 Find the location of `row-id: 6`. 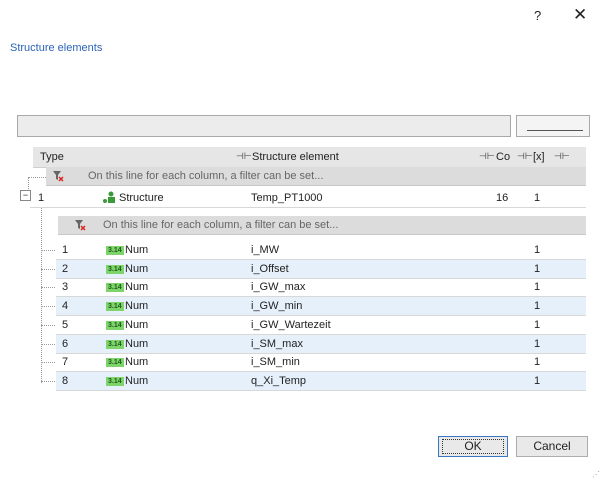

row-id: 6 is located at coordinates (65, 343).